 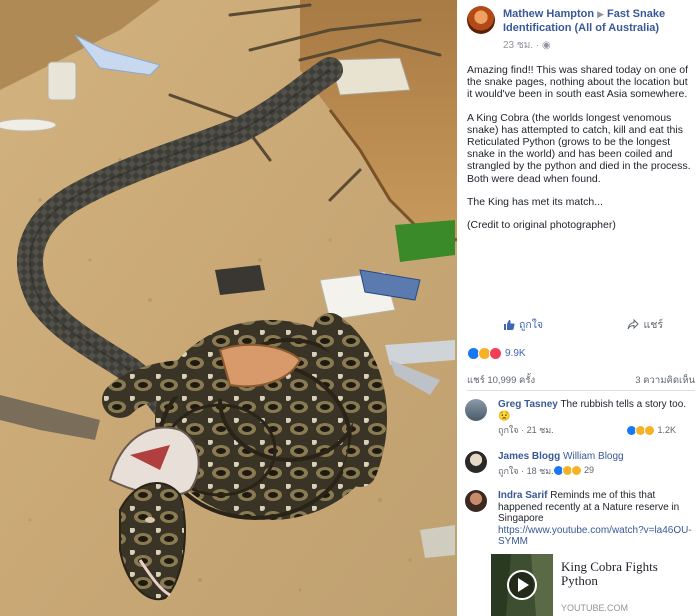 I want to click on worried-emoji-icon: 😟, so click(x=504, y=416).